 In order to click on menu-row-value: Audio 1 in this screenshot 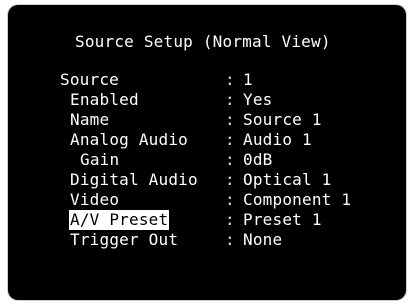, I will do `click(277, 140)`.